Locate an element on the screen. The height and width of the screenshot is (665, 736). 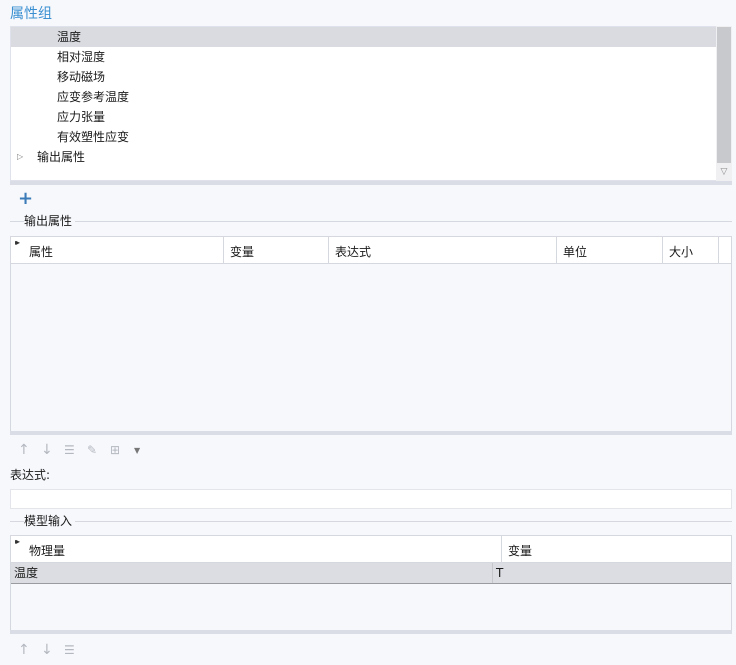
tree-item-label: 有效塑性应变 is located at coordinates (93, 137).